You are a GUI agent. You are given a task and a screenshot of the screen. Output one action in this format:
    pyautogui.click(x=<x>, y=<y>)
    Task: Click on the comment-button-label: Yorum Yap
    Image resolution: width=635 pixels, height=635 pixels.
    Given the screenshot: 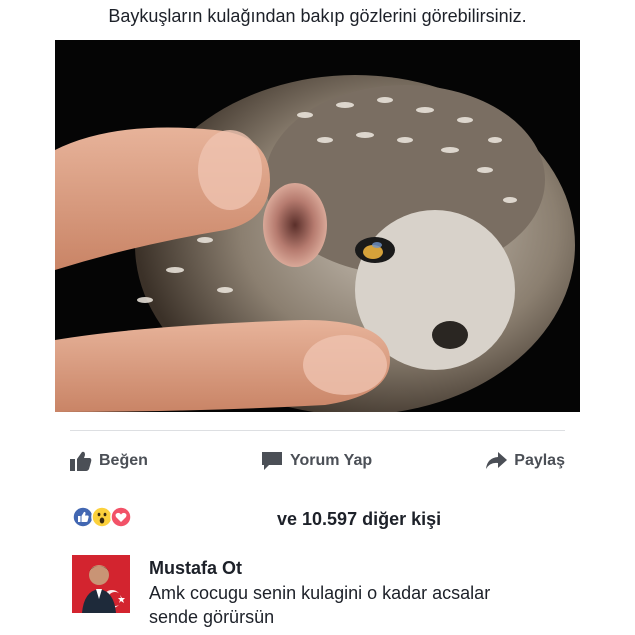 What is the action you would take?
    pyautogui.click(x=331, y=460)
    